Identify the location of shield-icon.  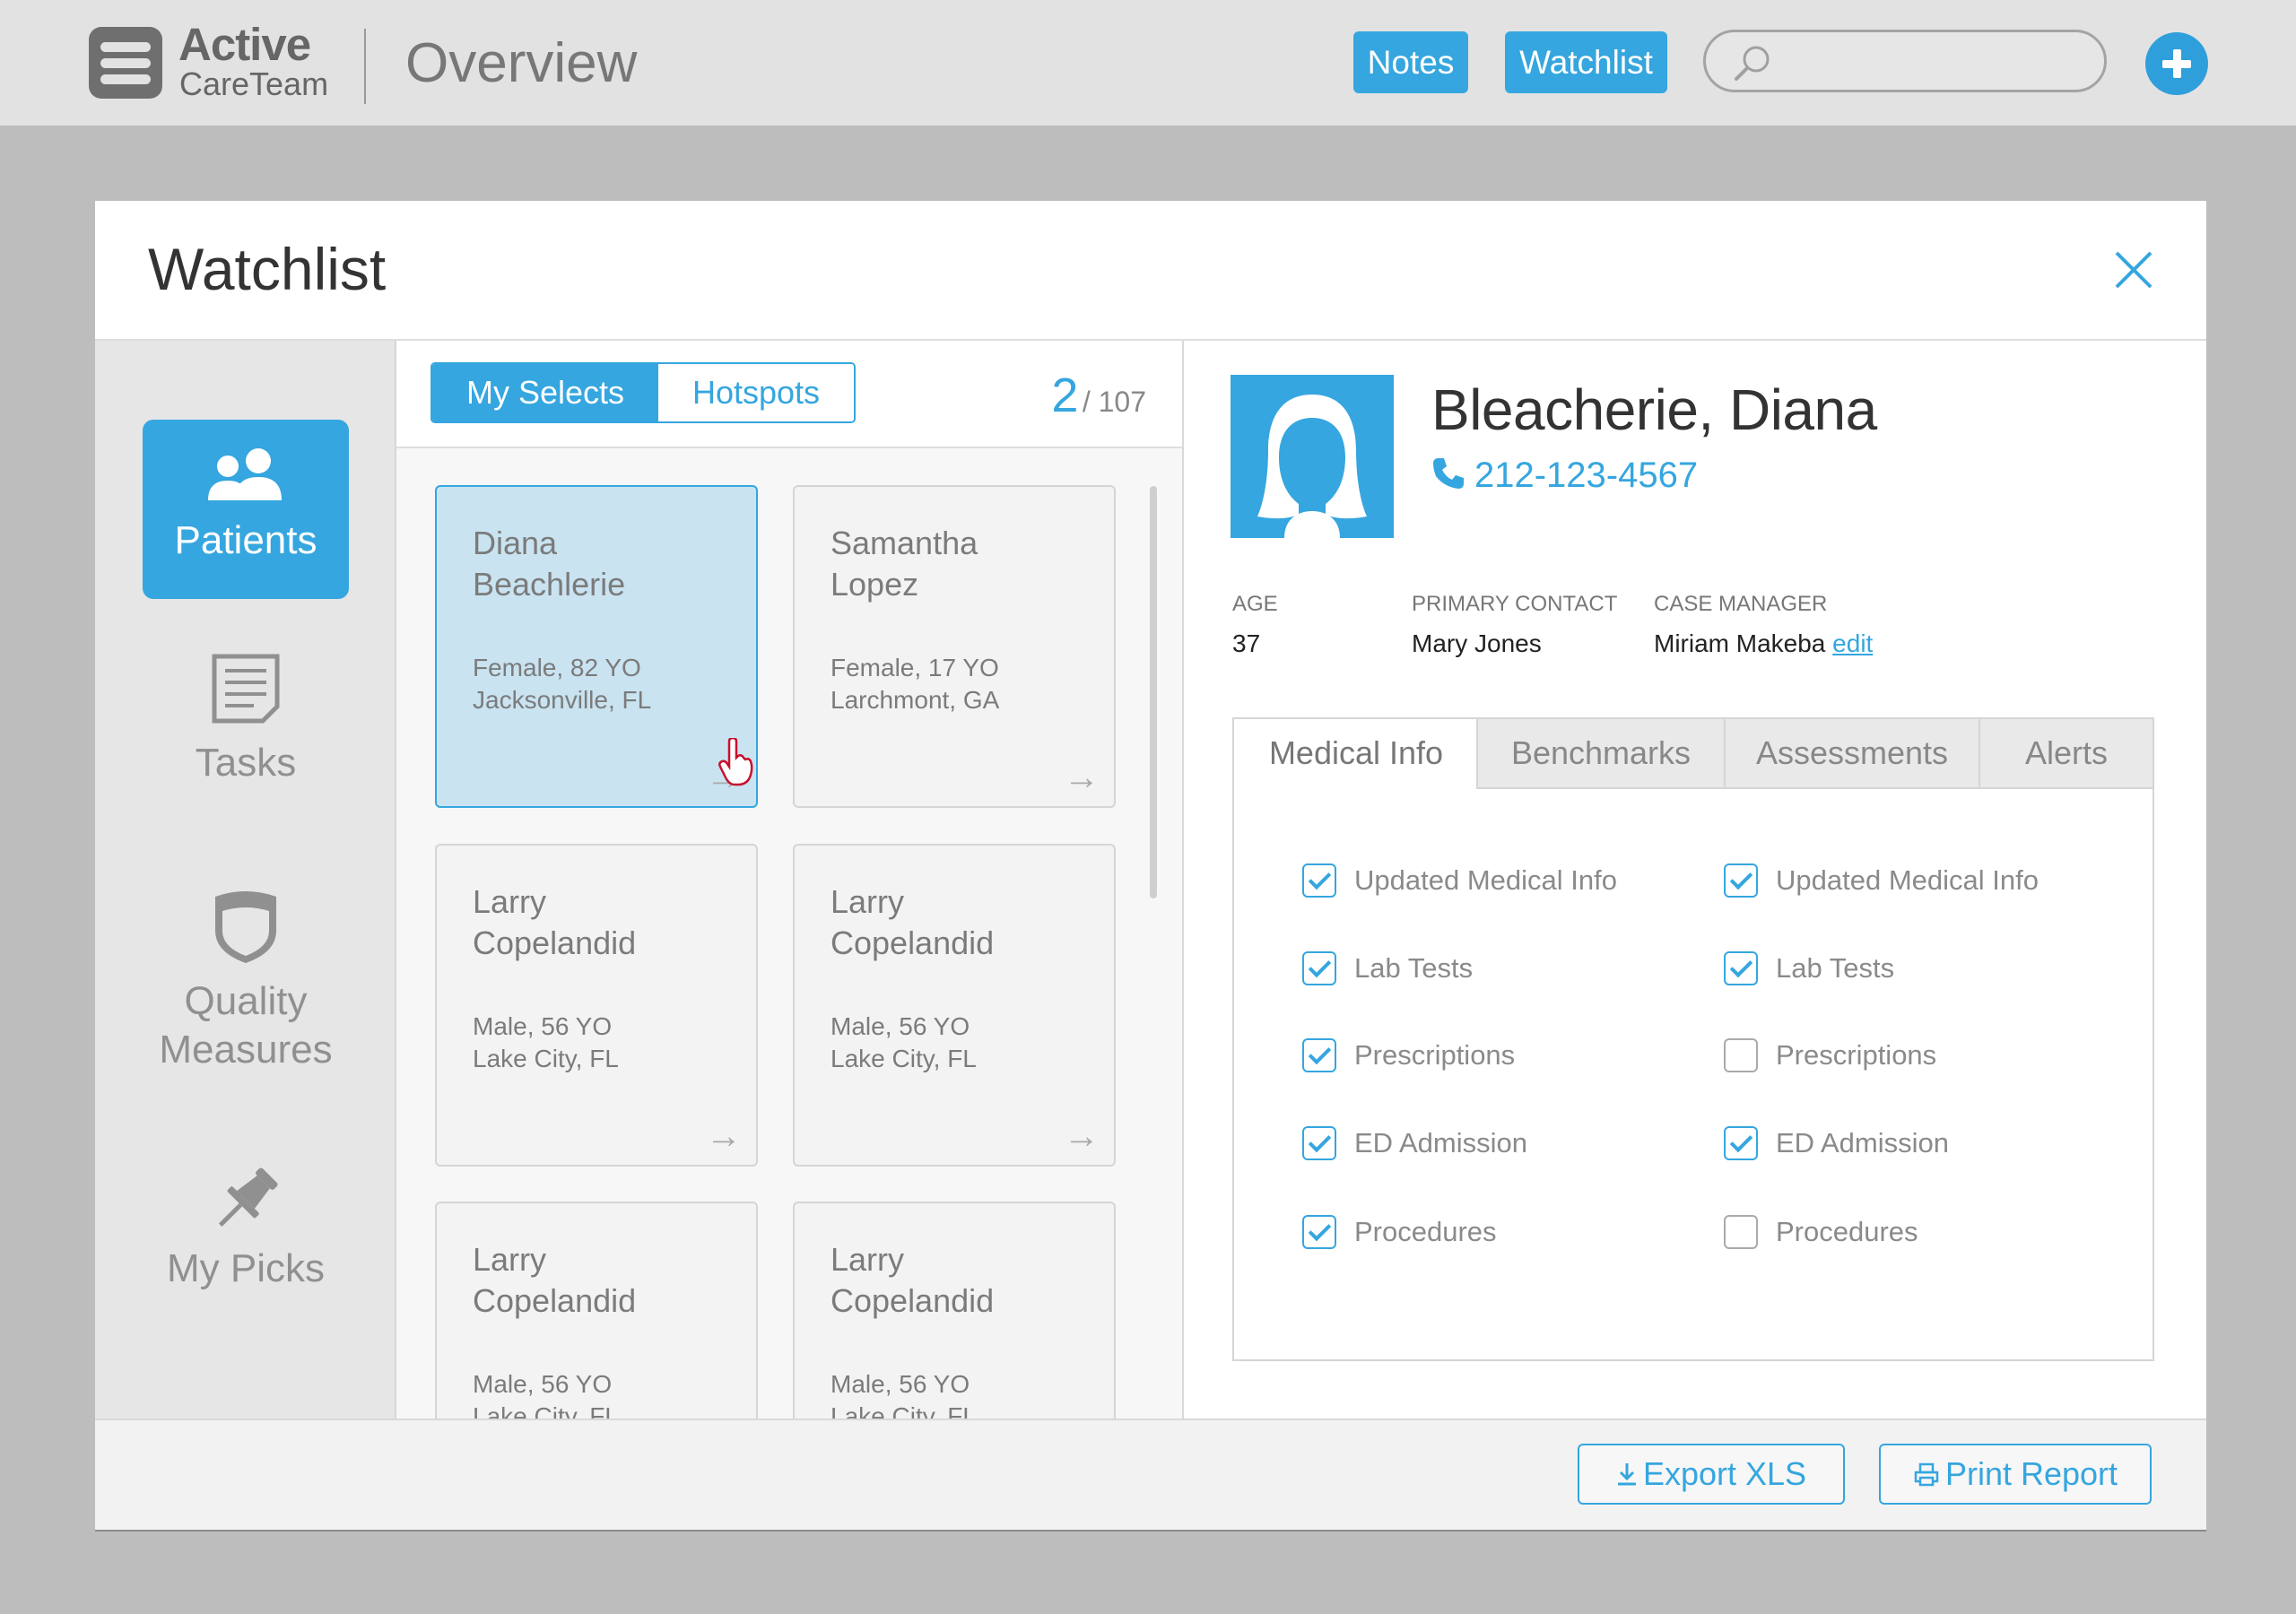
(245, 927).